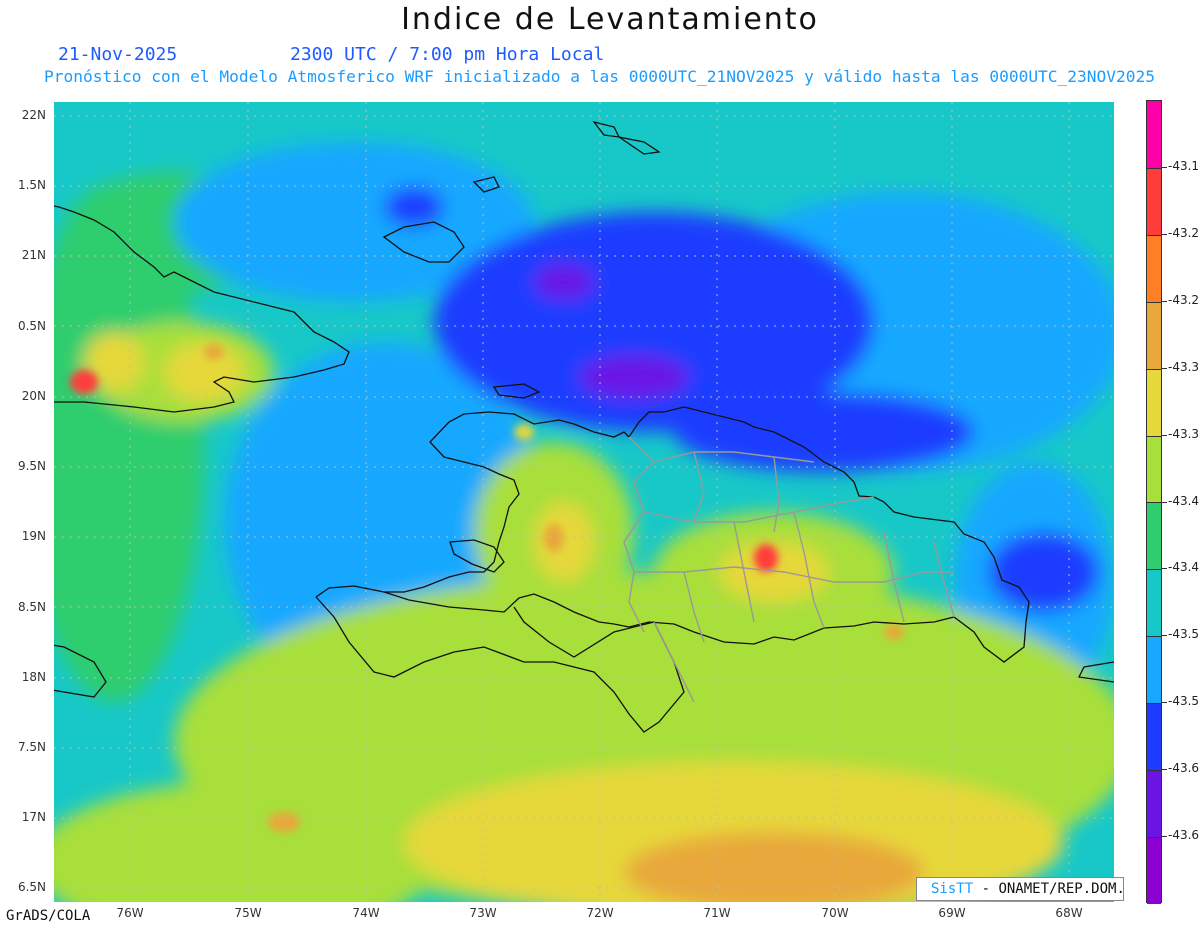 Image resolution: width=1200 pixels, height=927 pixels. What do you see at coordinates (118, 54) in the screenshot?
I see `forecast-date: 21-Nov-2025` at bounding box center [118, 54].